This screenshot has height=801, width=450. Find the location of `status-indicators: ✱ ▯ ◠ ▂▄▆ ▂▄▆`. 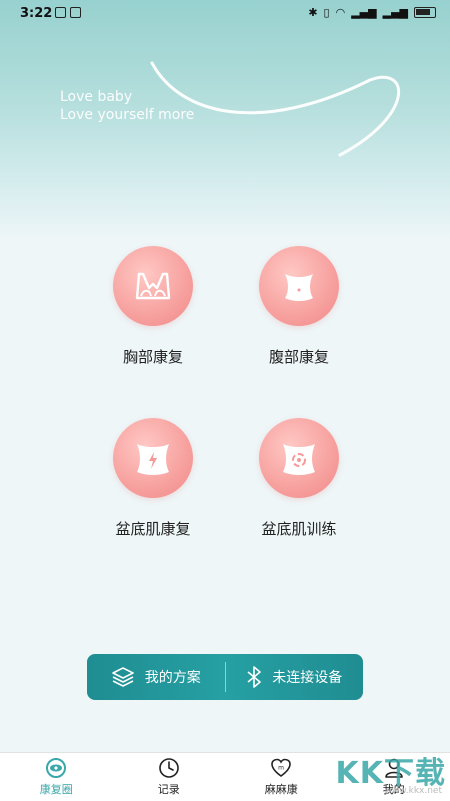

status-indicators: ✱ ▯ ◠ ▂▄▆ ▂▄▆ is located at coordinates (372, 12).